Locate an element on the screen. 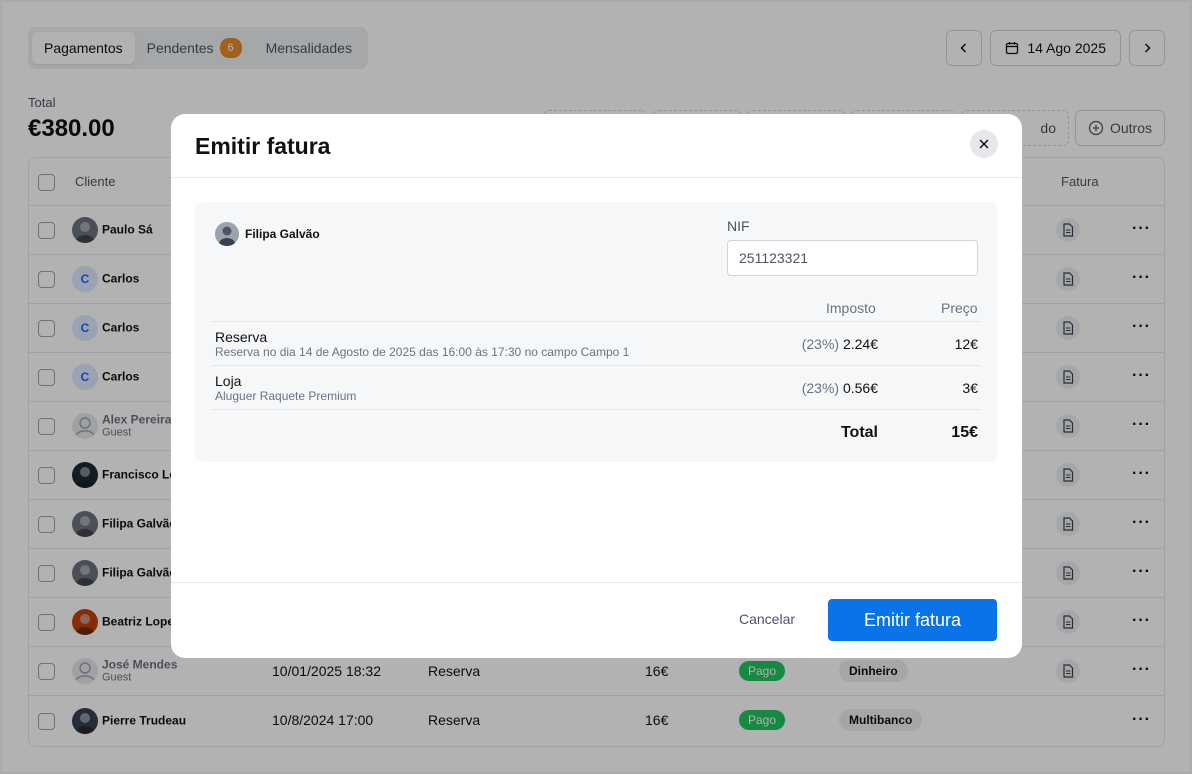  nif-input is located at coordinates (852, 258).